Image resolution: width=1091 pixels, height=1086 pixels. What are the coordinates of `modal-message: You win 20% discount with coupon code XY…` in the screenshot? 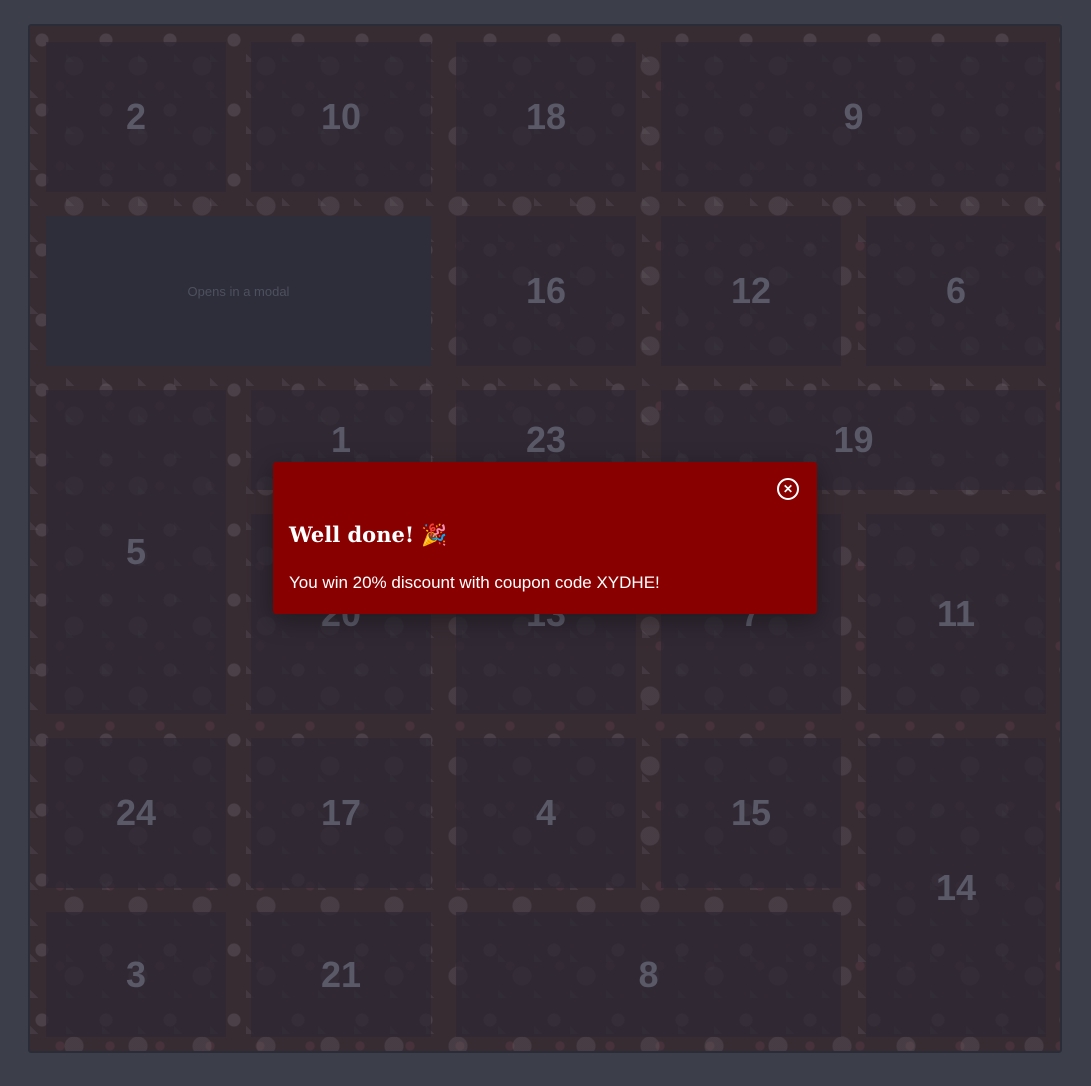 It's located at (474, 582).